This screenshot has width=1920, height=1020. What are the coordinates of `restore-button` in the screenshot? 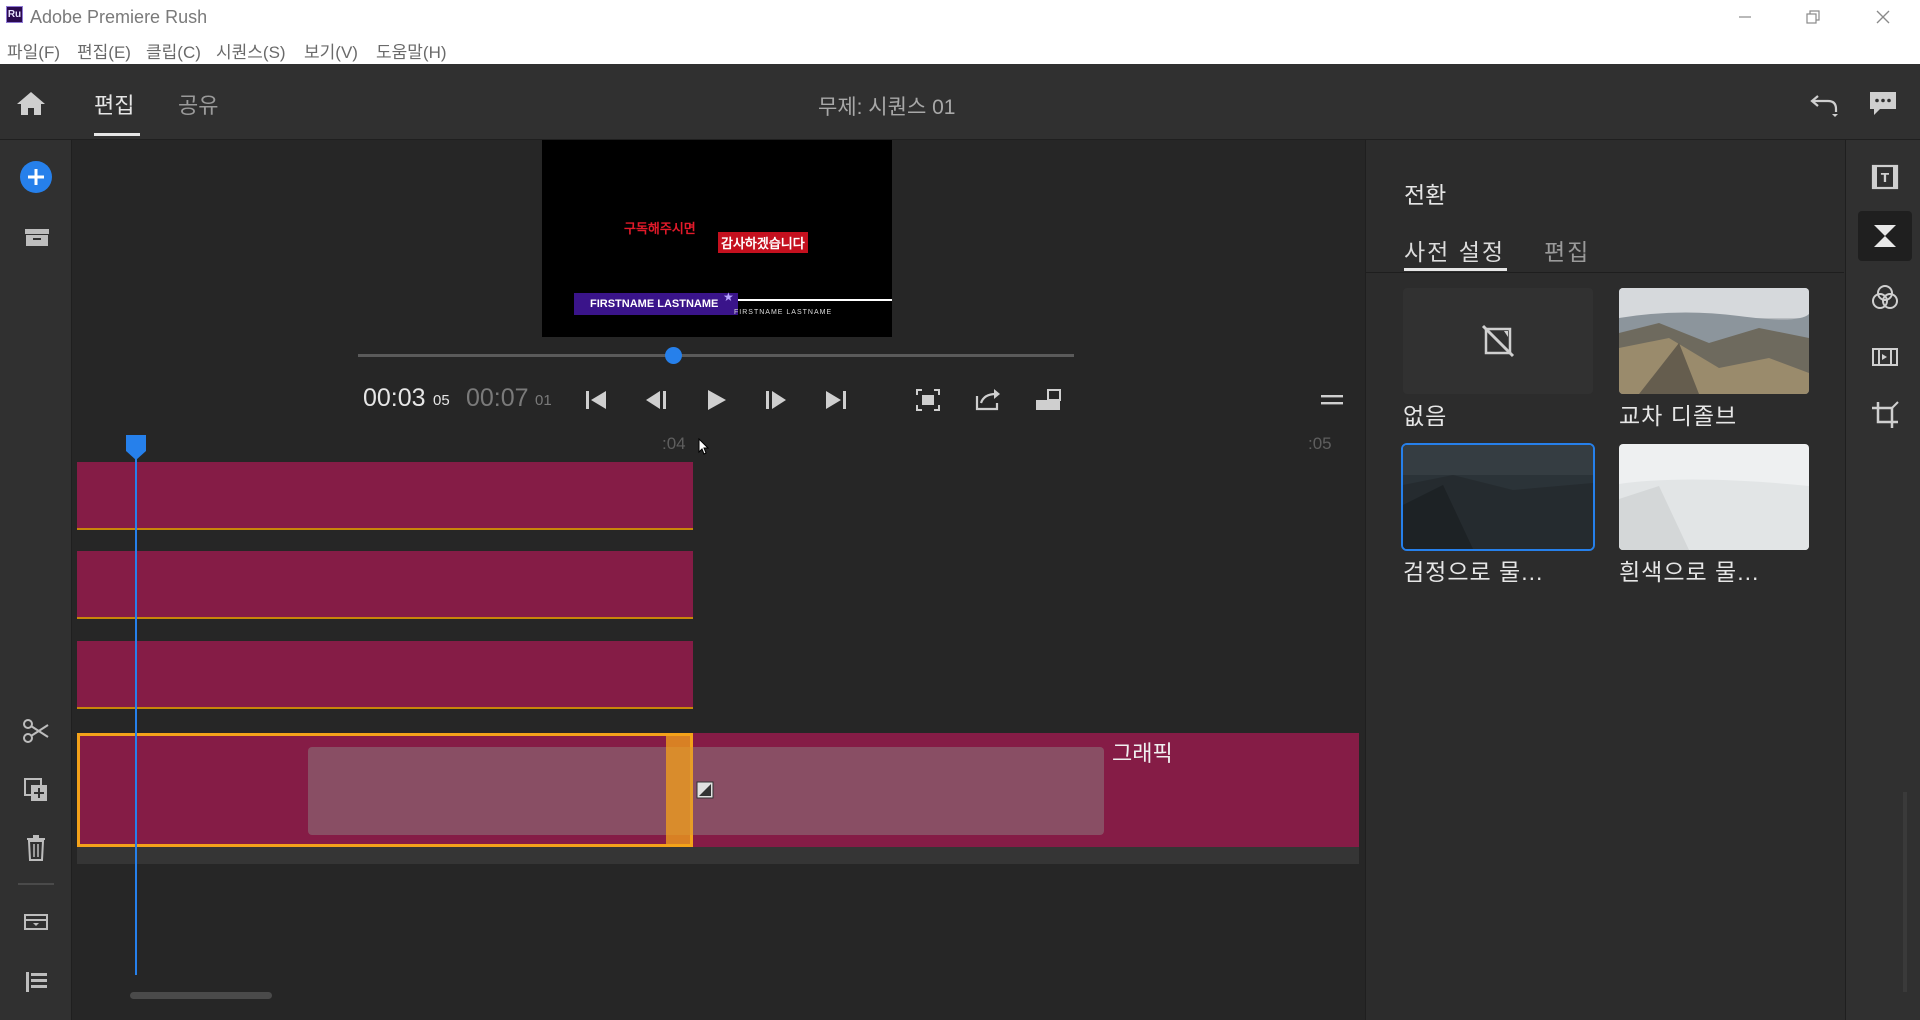 It's located at (1813, 18).